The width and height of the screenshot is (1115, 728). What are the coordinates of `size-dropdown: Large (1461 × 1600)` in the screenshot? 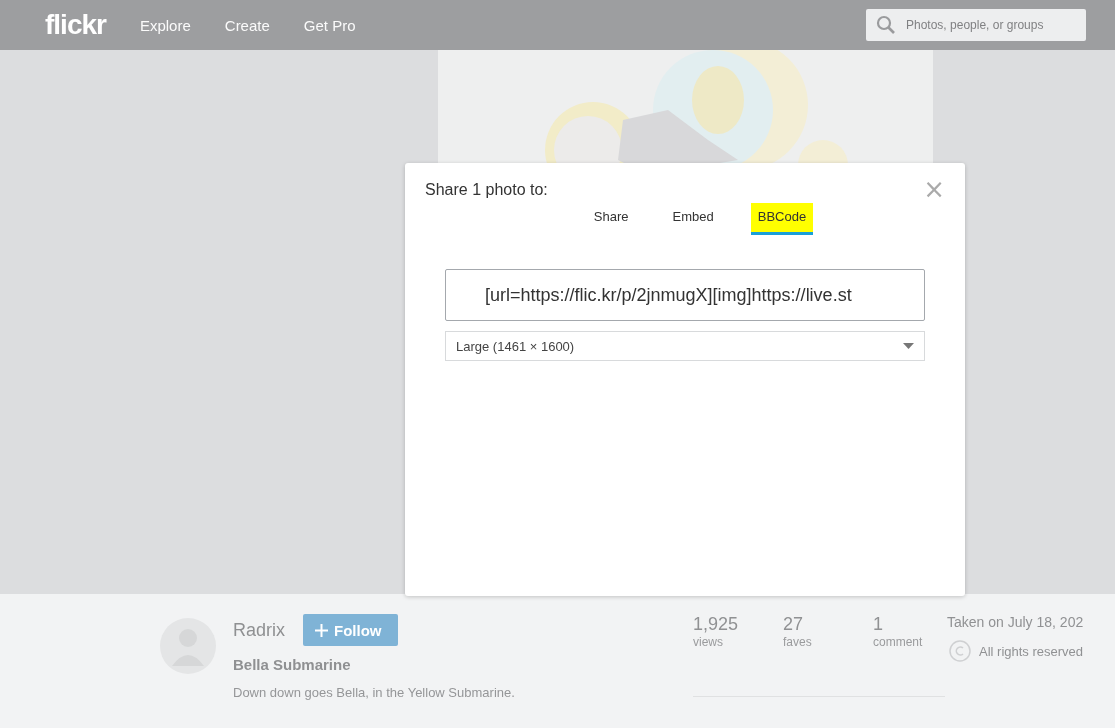 It's located at (685, 346).